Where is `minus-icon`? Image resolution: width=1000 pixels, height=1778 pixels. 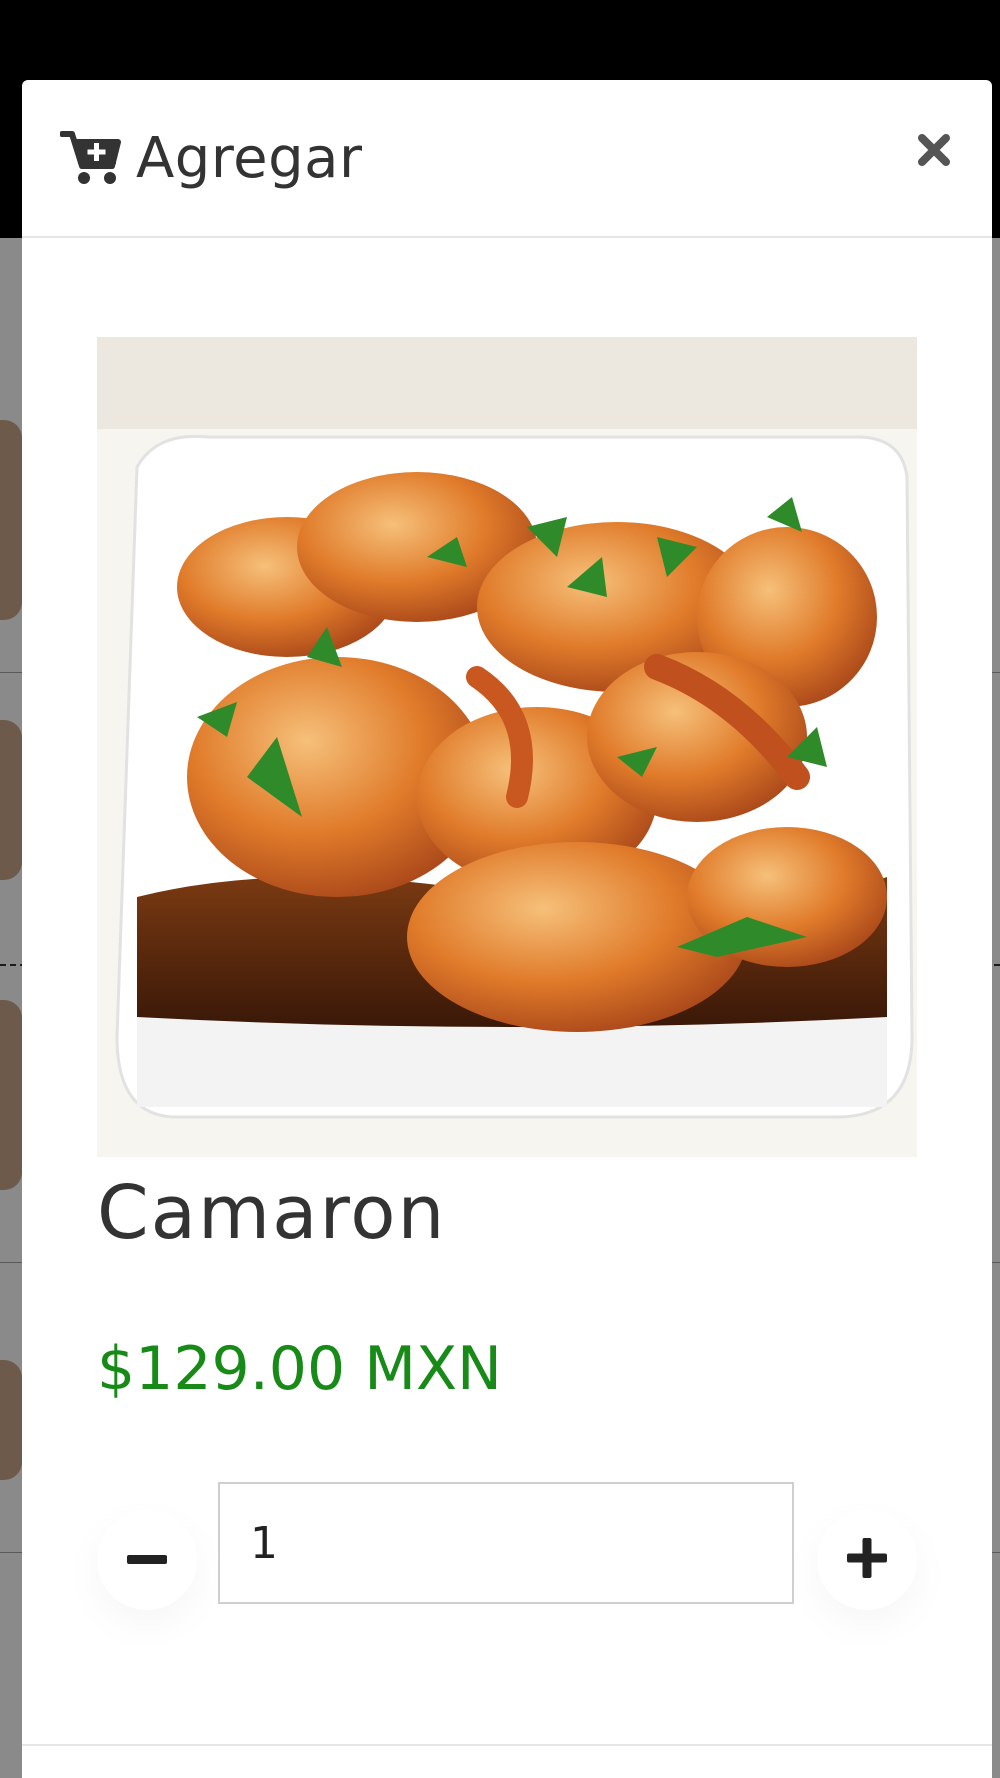 minus-icon is located at coordinates (147, 1560).